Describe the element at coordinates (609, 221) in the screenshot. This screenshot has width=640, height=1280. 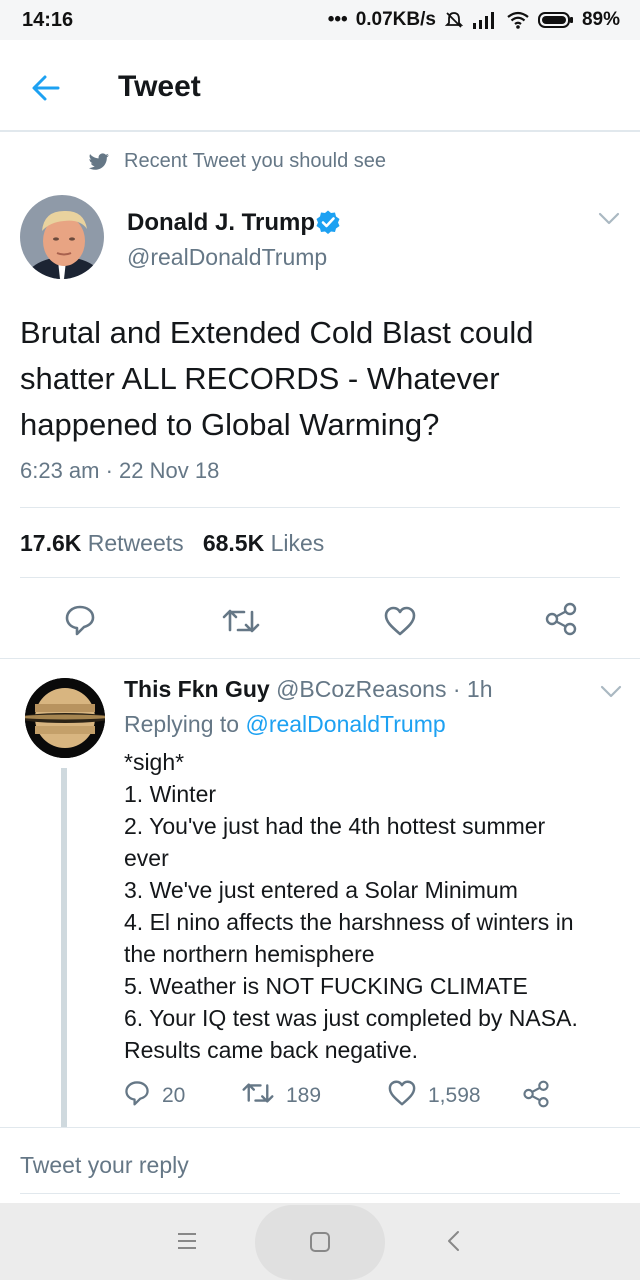
I see `chevron-down-icon` at that location.